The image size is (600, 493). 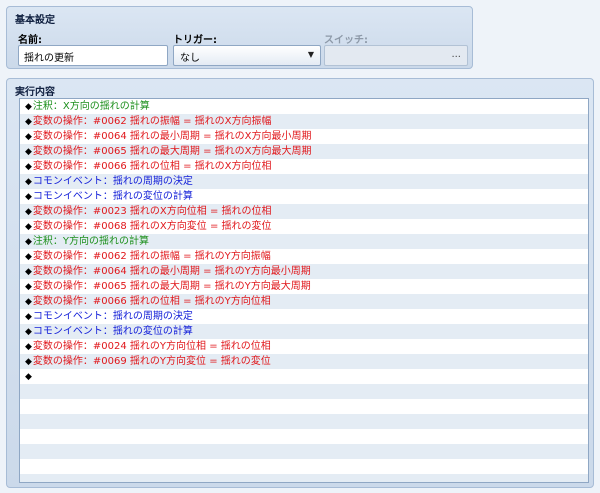 What do you see at coordinates (93, 55) in the screenshot?
I see `name-input: 揺れの更新` at bounding box center [93, 55].